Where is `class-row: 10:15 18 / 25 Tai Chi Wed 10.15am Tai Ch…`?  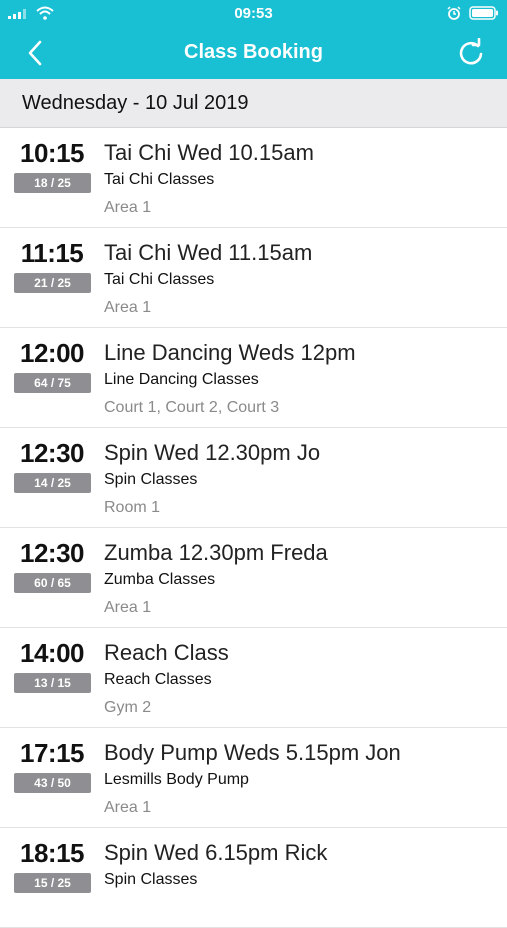 class-row: 10:15 18 / 25 Tai Chi Wed 10.15am Tai Ch… is located at coordinates (253, 178).